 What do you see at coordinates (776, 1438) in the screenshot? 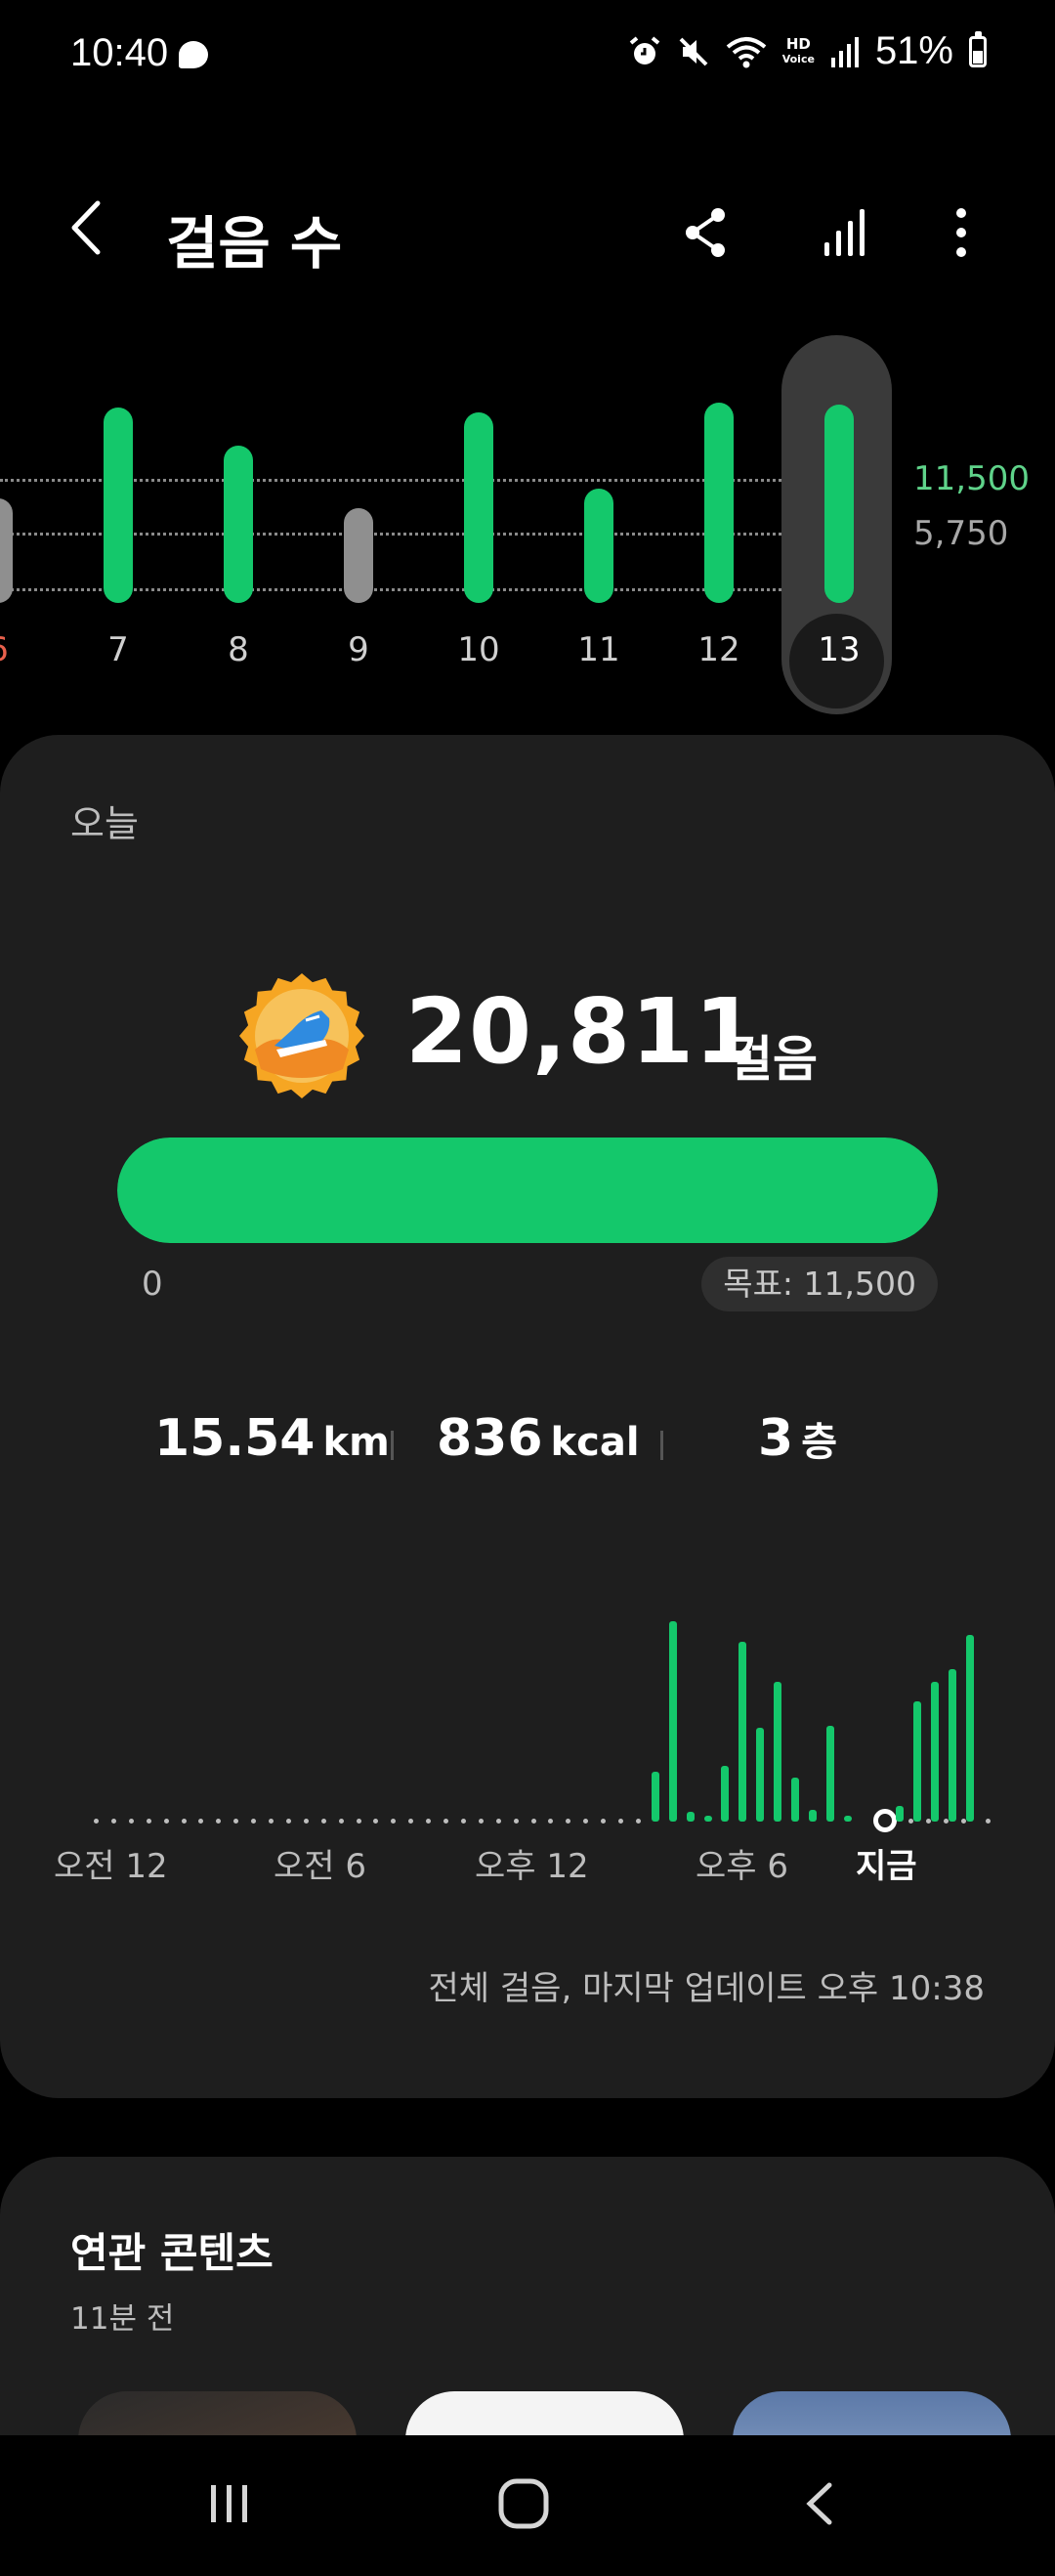
I see `floors-value: 3` at bounding box center [776, 1438].